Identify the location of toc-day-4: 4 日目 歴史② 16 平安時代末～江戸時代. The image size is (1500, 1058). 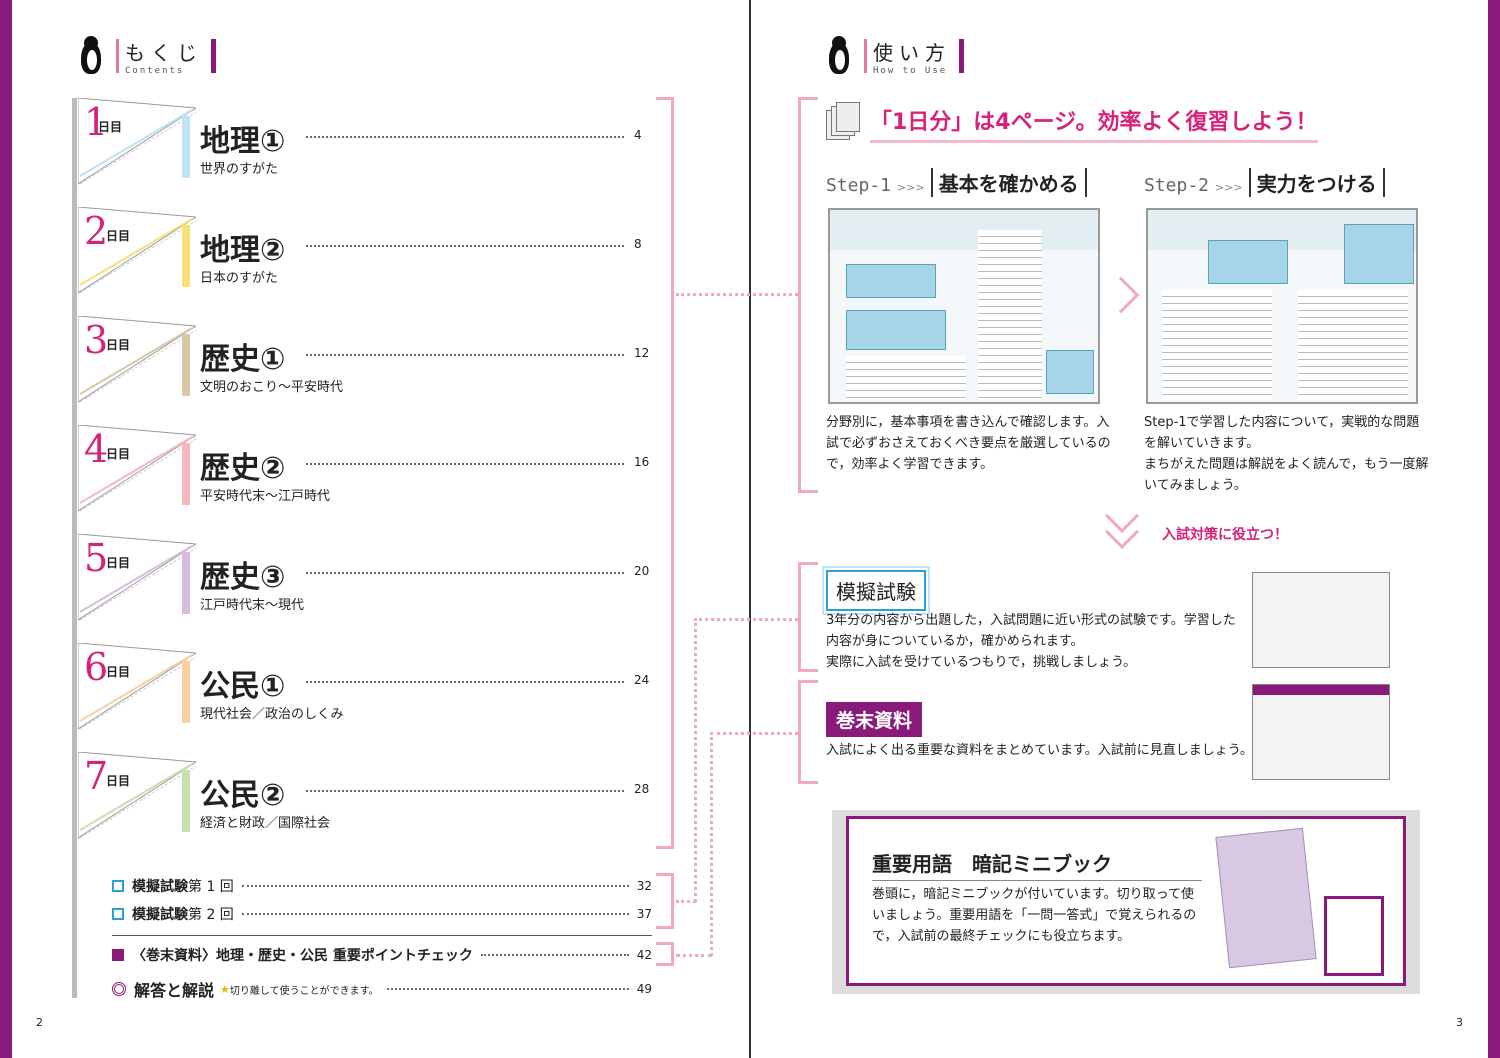
(368, 475).